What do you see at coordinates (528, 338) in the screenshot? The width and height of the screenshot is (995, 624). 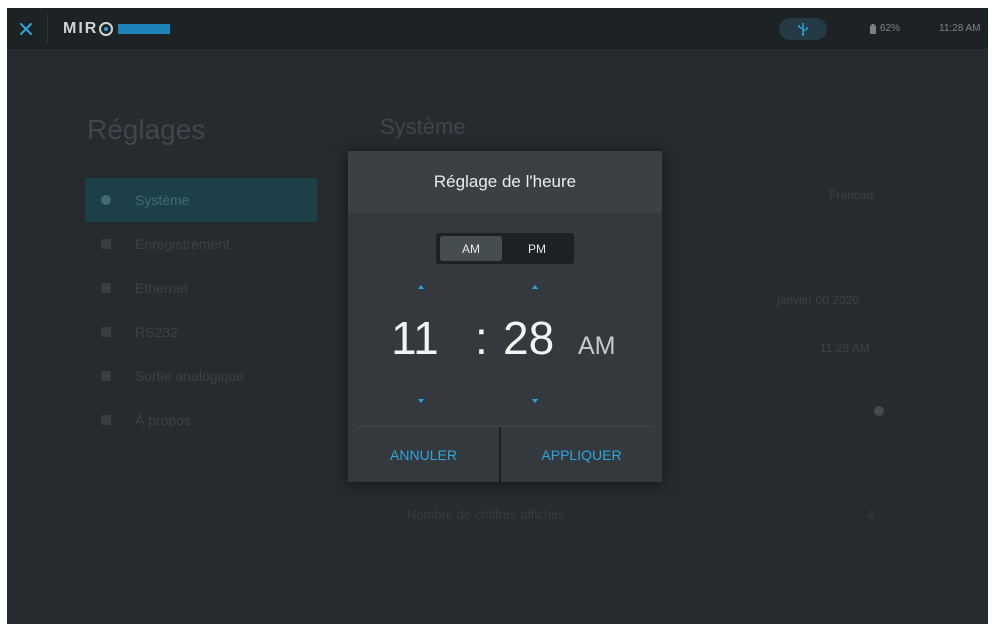 I see `minute-value: 28` at bounding box center [528, 338].